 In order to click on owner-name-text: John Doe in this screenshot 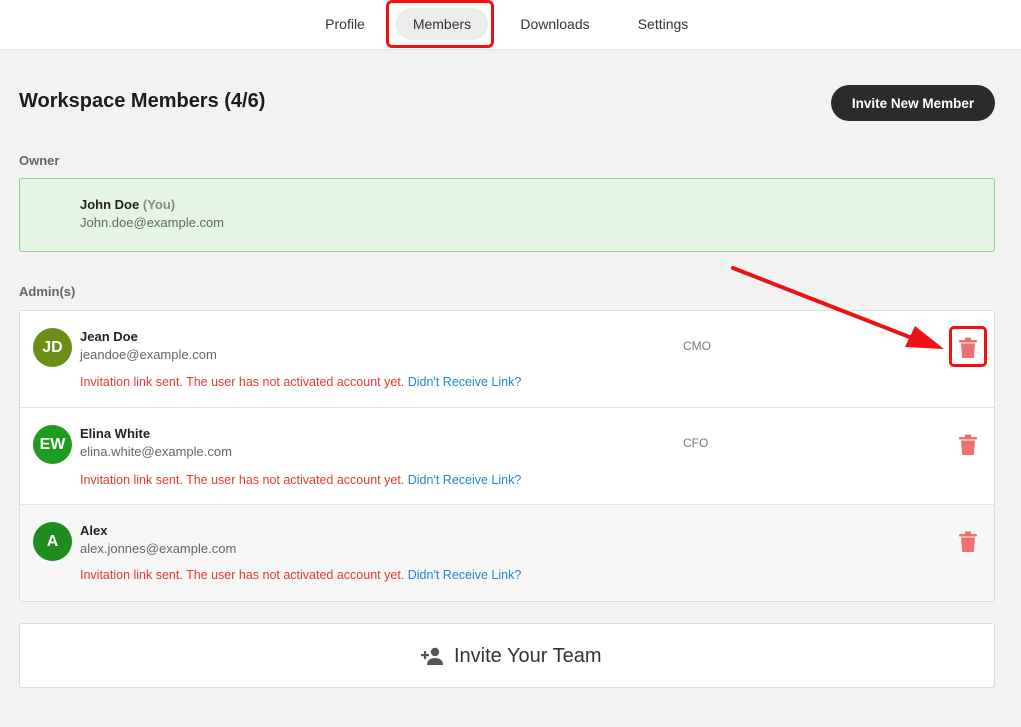, I will do `click(110, 204)`.